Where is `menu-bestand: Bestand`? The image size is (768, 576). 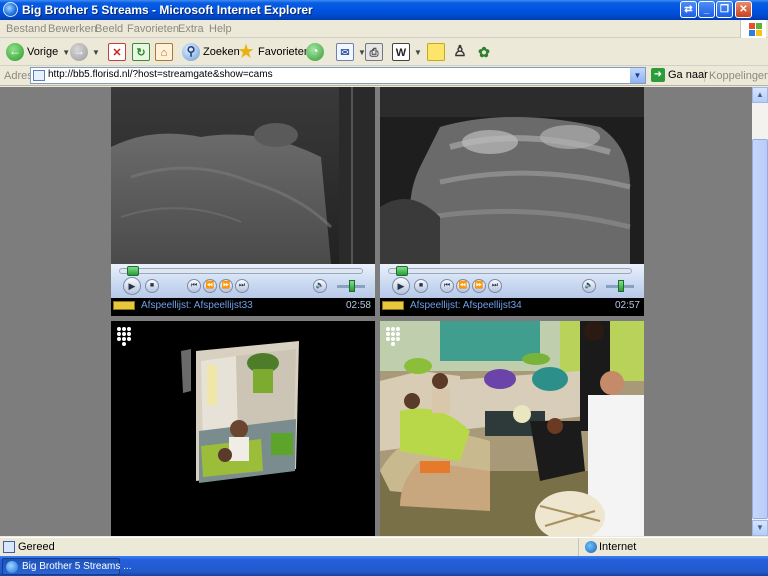
menu-bestand: Bestand is located at coordinates (26, 29).